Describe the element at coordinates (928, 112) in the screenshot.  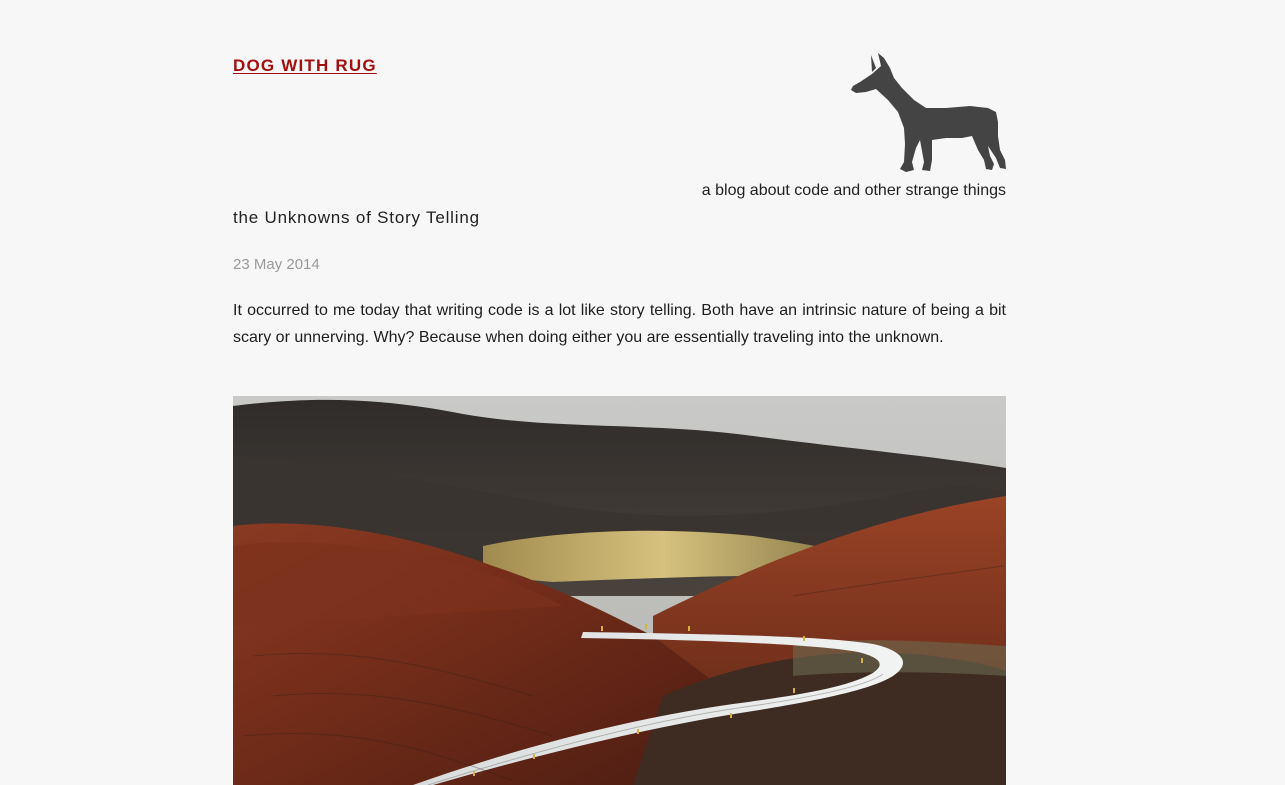
I see `doberman-dog-icon` at that location.